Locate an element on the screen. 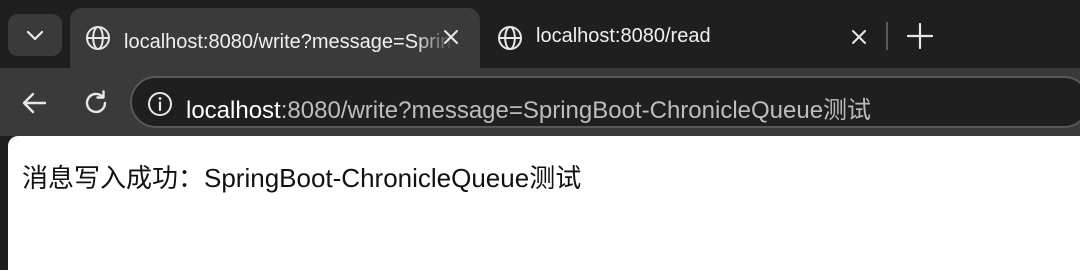 The image size is (1080, 270). tab-read: localhost:8080/read is located at coordinates (684, 38).